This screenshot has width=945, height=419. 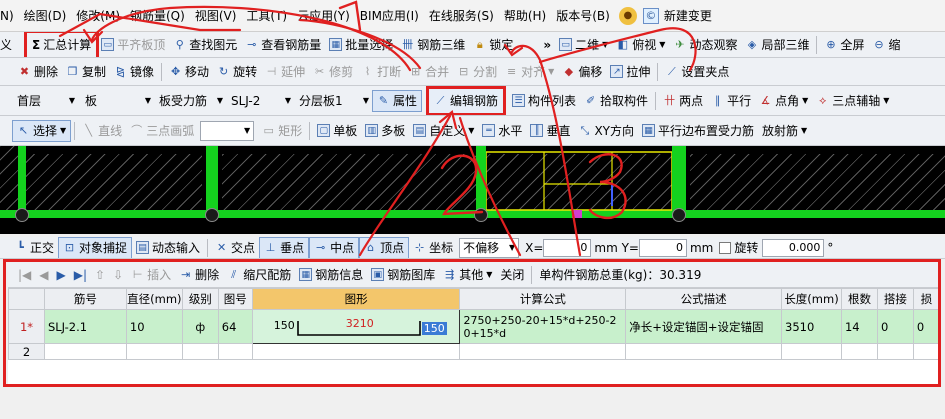 I want to click on menu-bim: BIM应用(I), so click(x=389, y=15).